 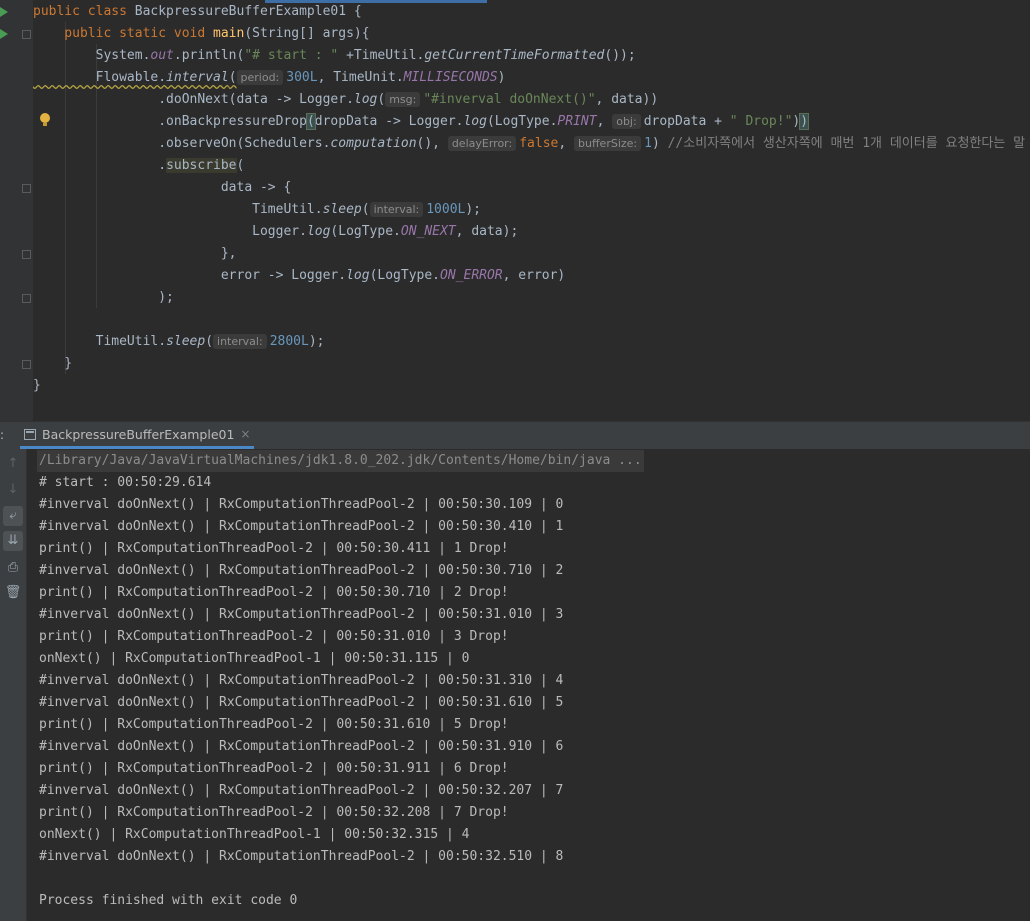 I want to click on code-token: dropData +, so click(x=686, y=121).